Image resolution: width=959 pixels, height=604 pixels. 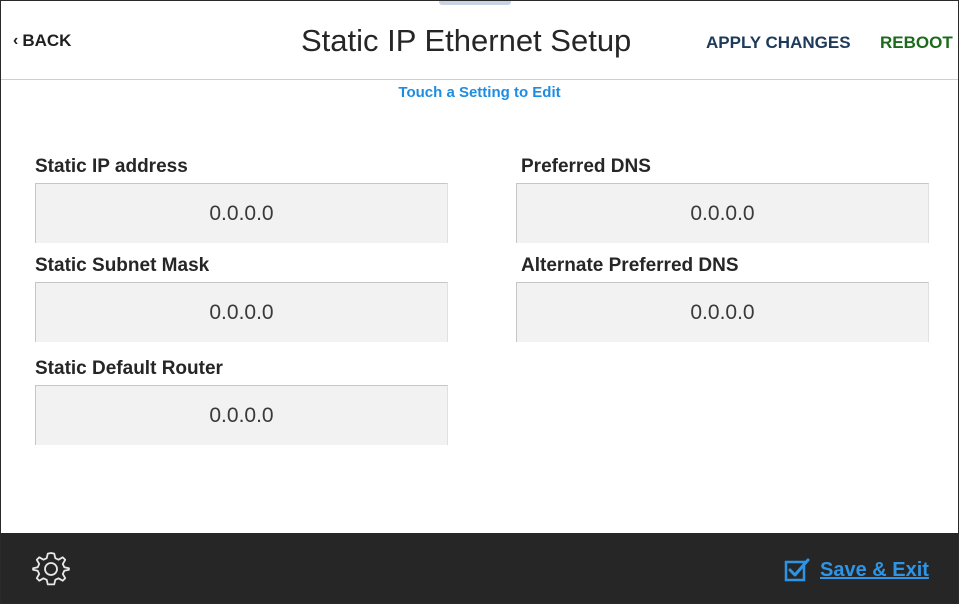 What do you see at coordinates (111, 166) in the screenshot?
I see `static-ip-label: Static IP address` at bounding box center [111, 166].